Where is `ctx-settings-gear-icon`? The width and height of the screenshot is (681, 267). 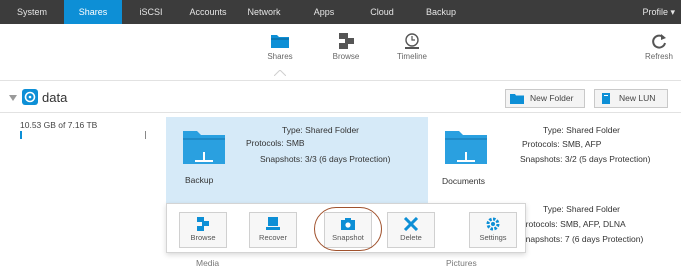
ctx-settings-gear-icon is located at coordinates (493, 224).